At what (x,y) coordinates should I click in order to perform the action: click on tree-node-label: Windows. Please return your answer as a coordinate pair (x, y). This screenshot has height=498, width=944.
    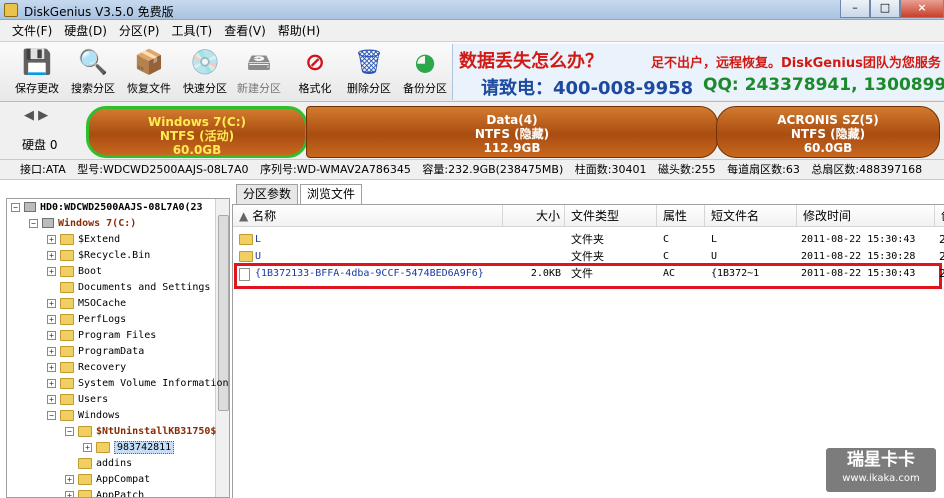
    Looking at the image, I should click on (99, 415).